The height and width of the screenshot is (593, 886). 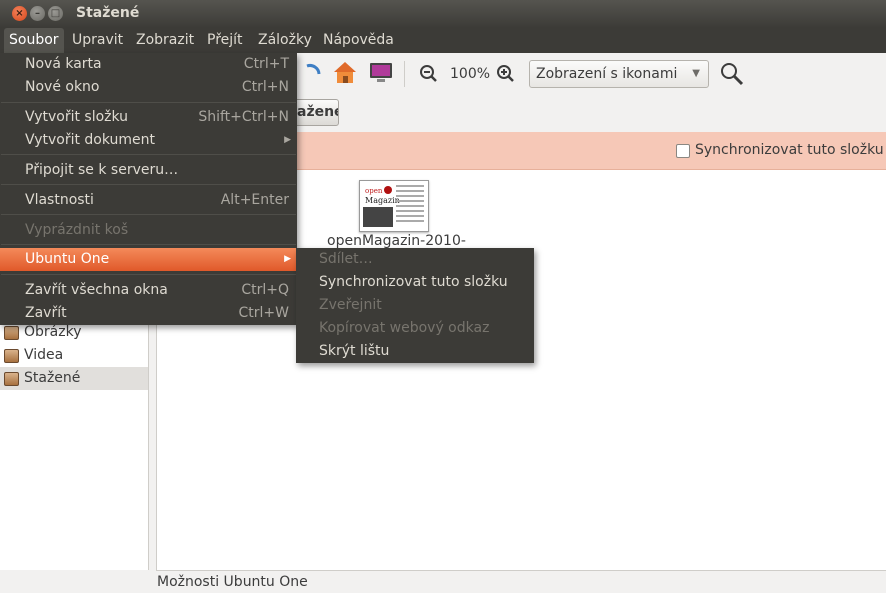 I want to click on menu-item-shortcut: Shift+Ctrl+N, so click(x=243, y=117).